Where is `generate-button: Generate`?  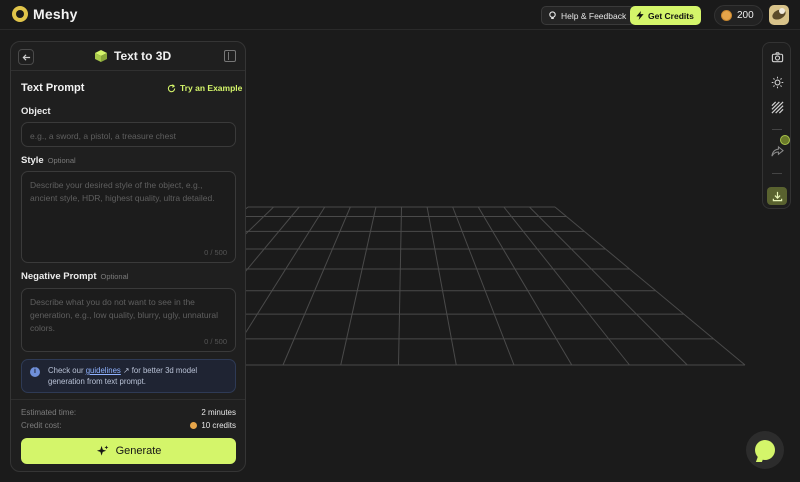 generate-button: Generate is located at coordinates (128, 451).